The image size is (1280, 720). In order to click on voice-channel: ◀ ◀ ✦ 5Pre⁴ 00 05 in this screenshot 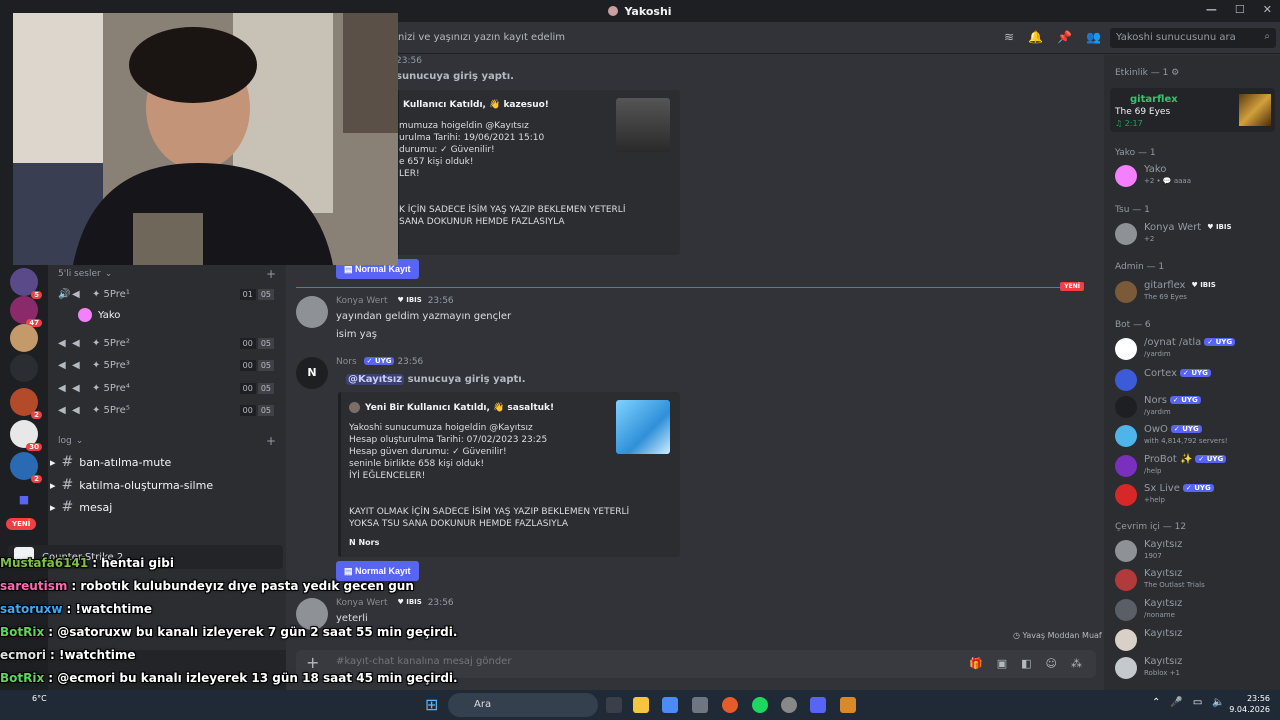, I will do `click(169, 388)`.